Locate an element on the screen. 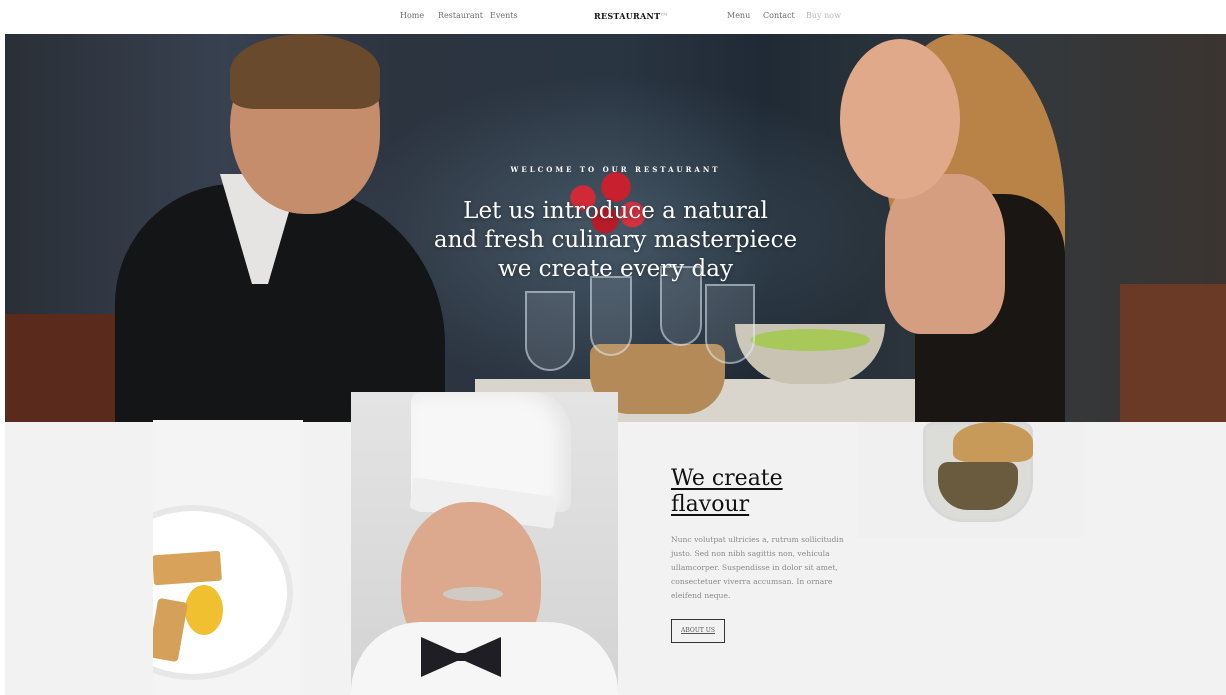 This screenshot has height=695, width=1226. feature-title-line: flavour is located at coordinates (710, 504).